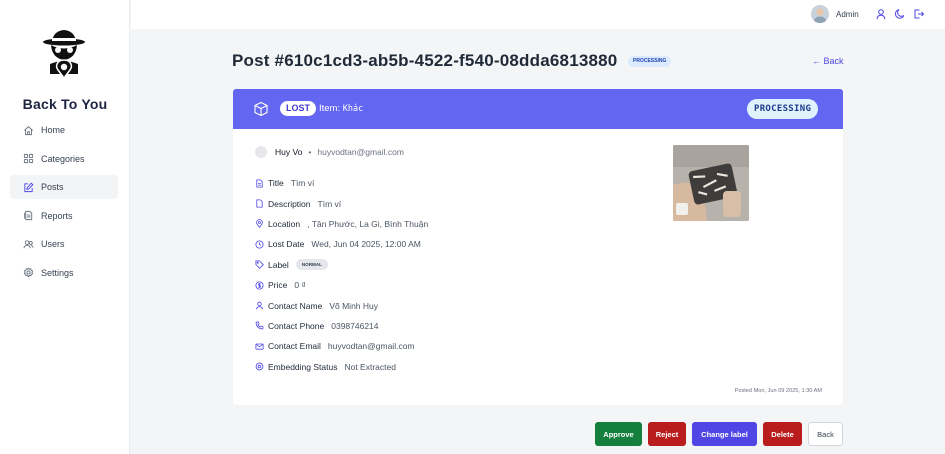 The height and width of the screenshot is (454, 945). What do you see at coordinates (366, 244) in the screenshot?
I see `field-value: Wed, Jun 04 2025, 12:00 AM` at bounding box center [366, 244].